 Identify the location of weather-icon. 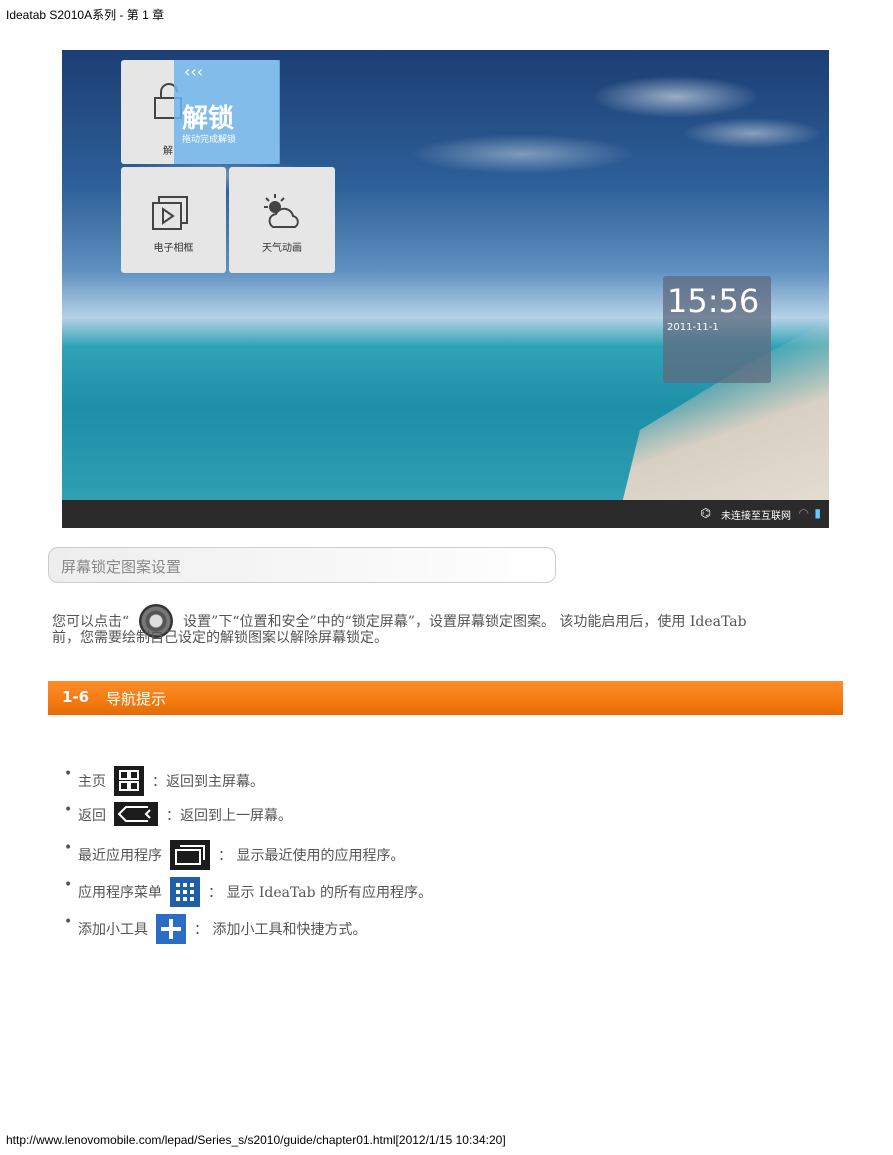
(281, 211).